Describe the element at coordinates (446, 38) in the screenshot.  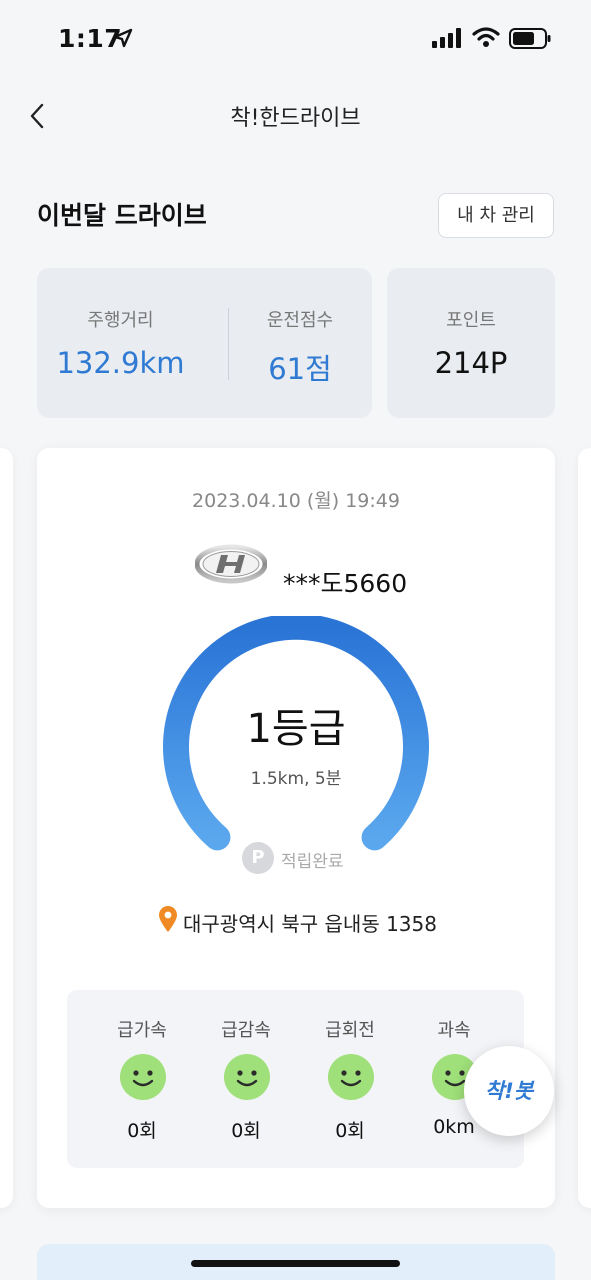
I see `cellular-signal-icon` at that location.